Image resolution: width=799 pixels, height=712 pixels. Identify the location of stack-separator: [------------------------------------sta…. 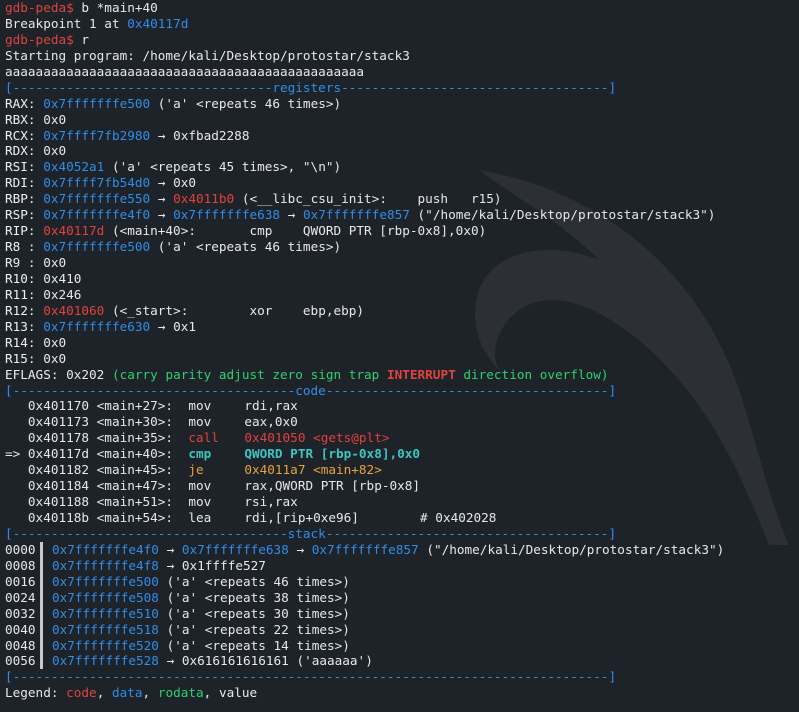
(311, 533).